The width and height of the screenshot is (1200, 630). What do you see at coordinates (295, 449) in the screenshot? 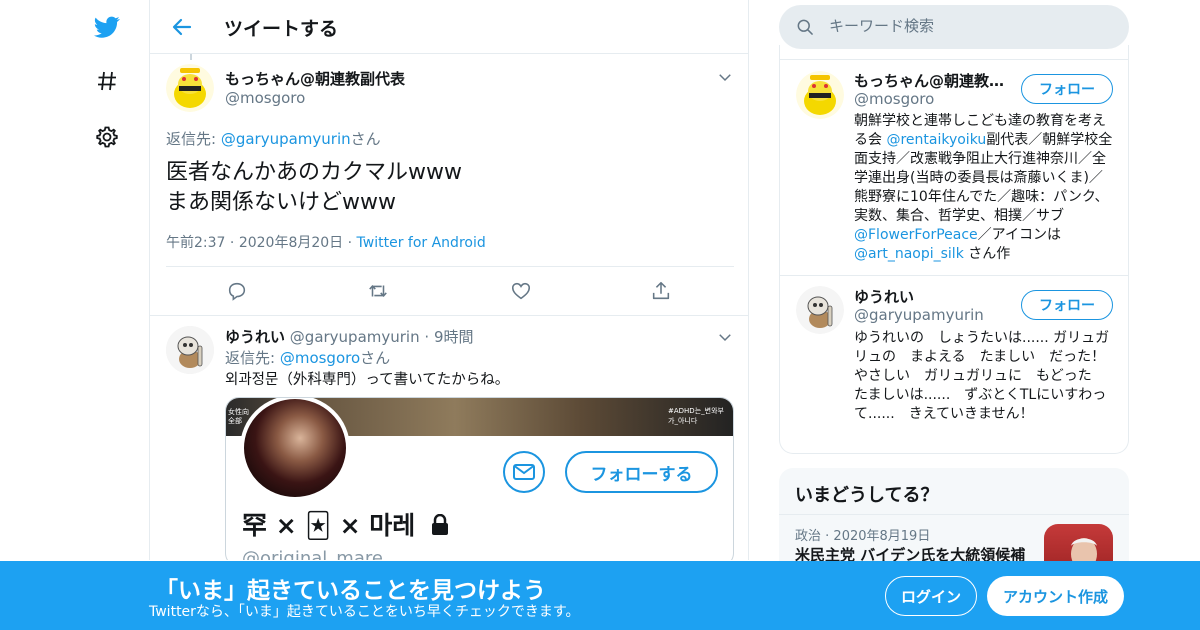
I see `profile-photo` at bounding box center [295, 449].